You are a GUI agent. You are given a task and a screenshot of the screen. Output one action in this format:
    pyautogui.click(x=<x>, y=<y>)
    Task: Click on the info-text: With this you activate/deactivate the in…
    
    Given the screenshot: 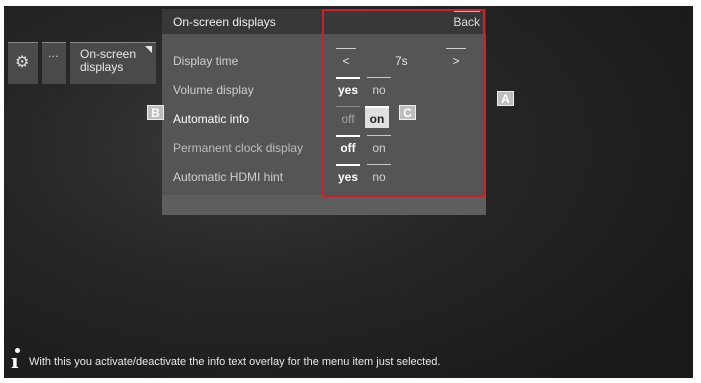 What is the action you would take?
    pyautogui.click(x=235, y=362)
    